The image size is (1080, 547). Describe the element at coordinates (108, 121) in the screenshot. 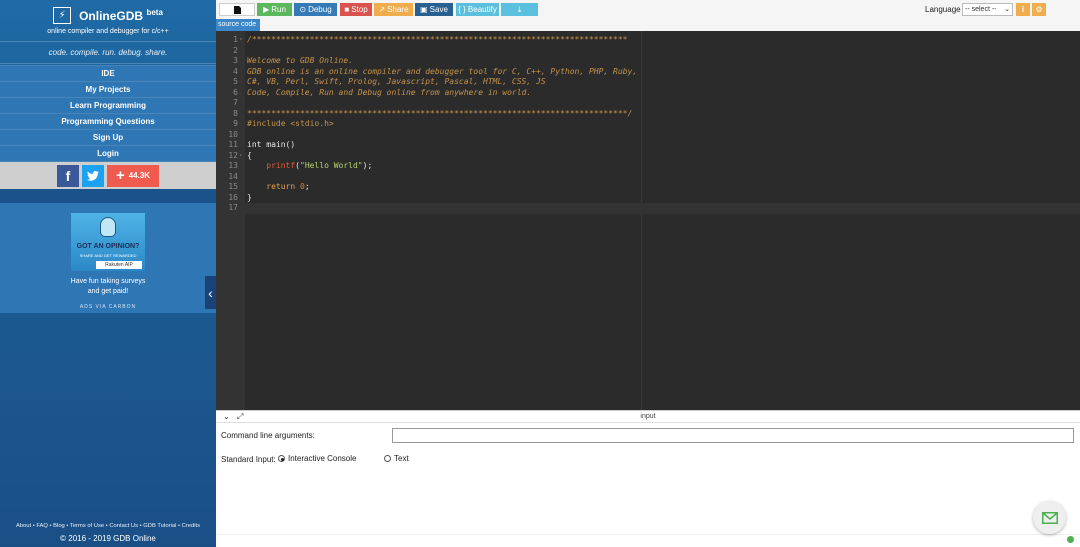

I see `nav-programming-questions: Programming Questions` at that location.